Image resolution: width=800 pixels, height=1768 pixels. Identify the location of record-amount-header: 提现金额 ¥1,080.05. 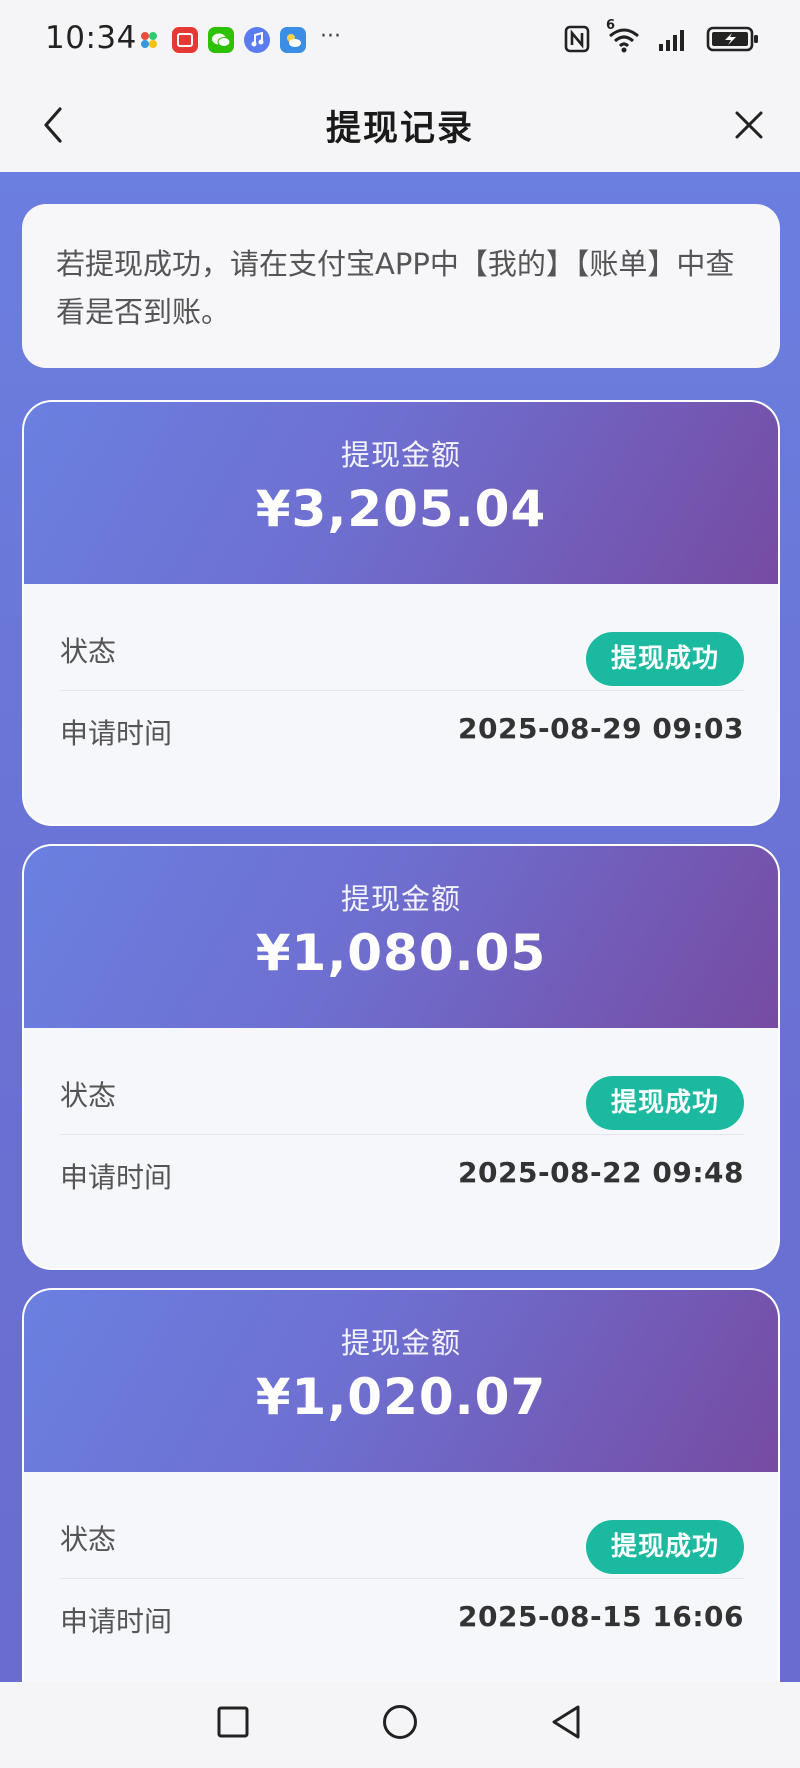
(401, 937).